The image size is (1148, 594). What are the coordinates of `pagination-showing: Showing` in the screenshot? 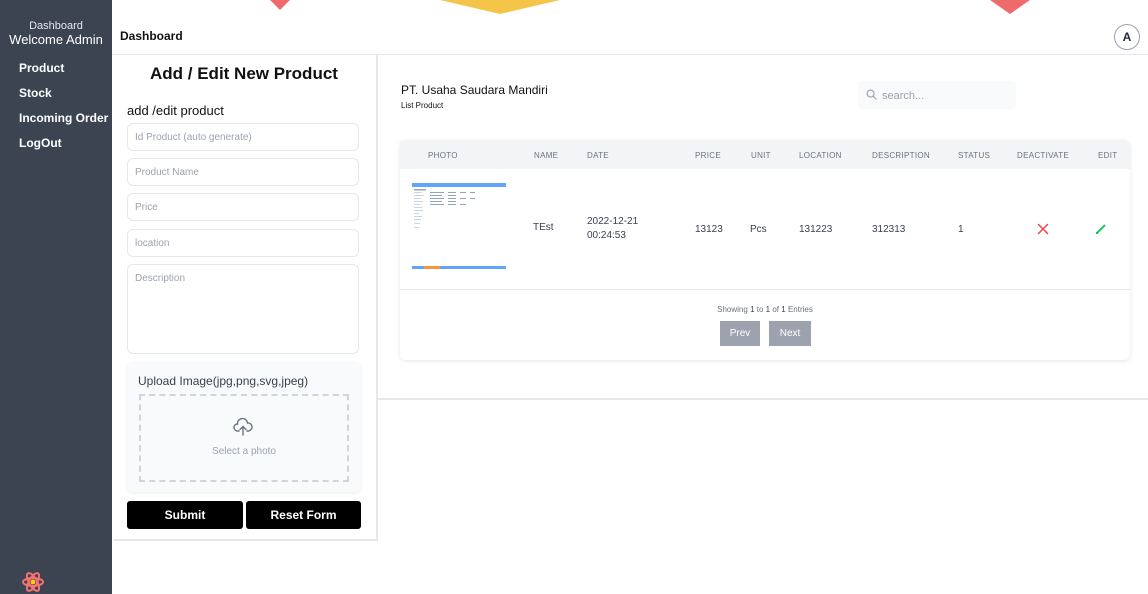 It's located at (732, 309).